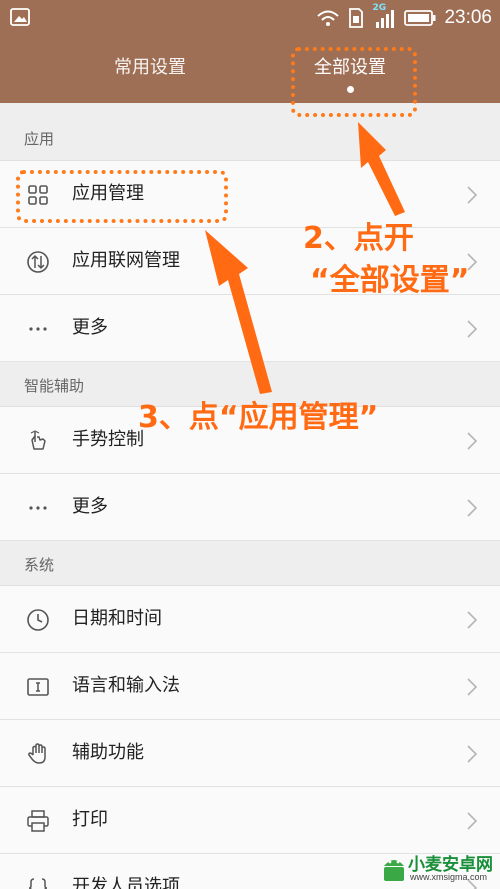  I want to click on row-label: 手势控制, so click(108, 439).